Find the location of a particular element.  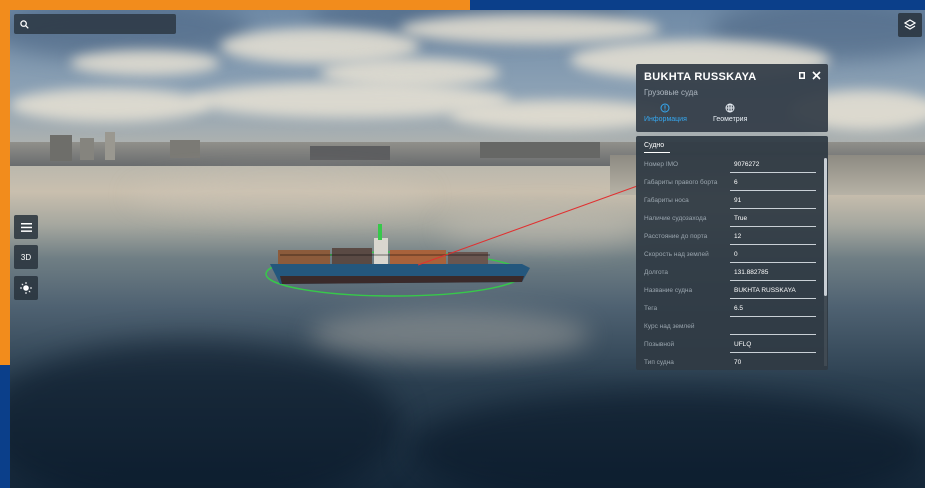

attribute-row: Долгота 131.882785 is located at coordinates (728, 274).